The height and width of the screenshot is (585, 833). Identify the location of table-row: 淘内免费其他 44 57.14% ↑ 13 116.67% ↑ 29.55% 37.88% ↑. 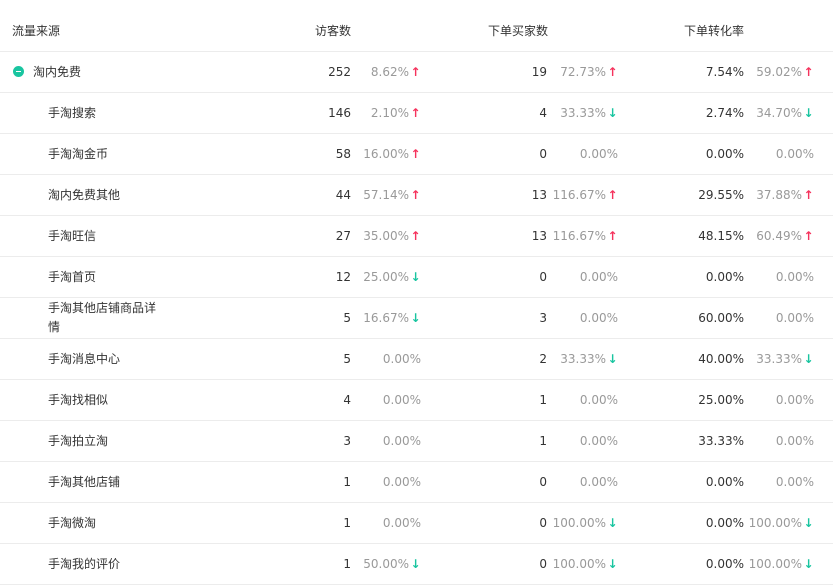
(416, 195).